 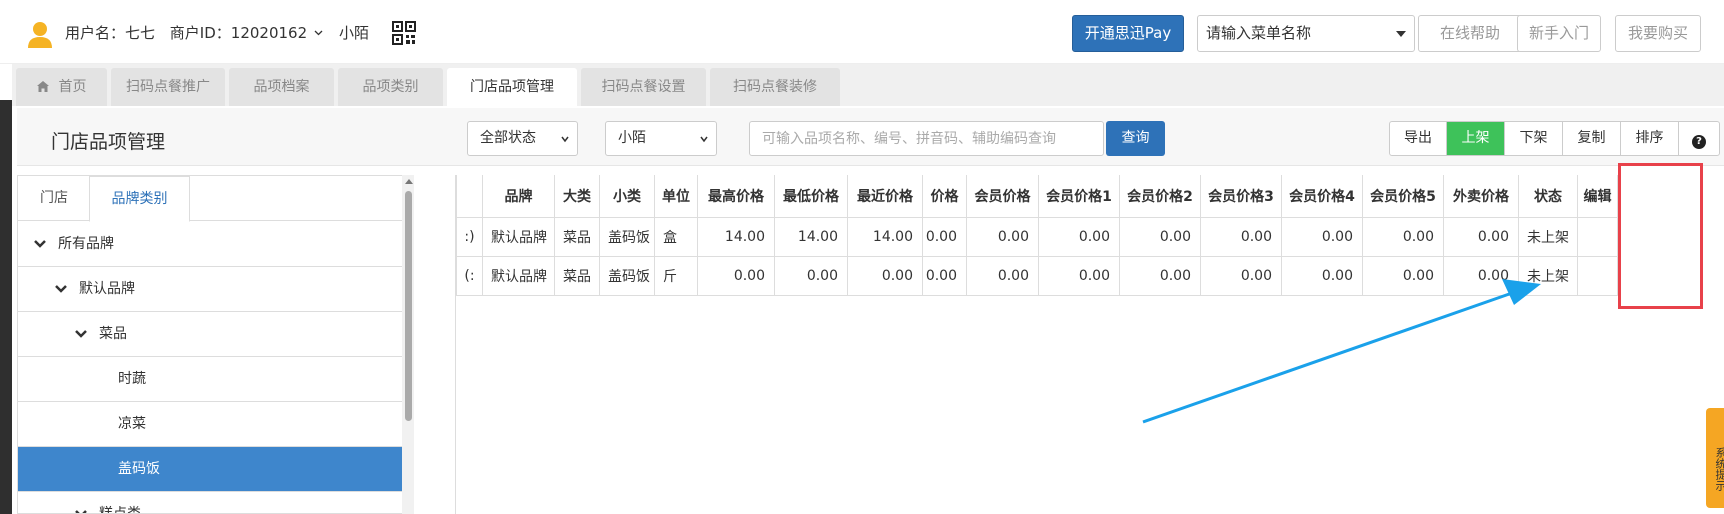 What do you see at coordinates (1128, 33) in the screenshot?
I see `open-pay-button: 开通思迅Pay` at bounding box center [1128, 33].